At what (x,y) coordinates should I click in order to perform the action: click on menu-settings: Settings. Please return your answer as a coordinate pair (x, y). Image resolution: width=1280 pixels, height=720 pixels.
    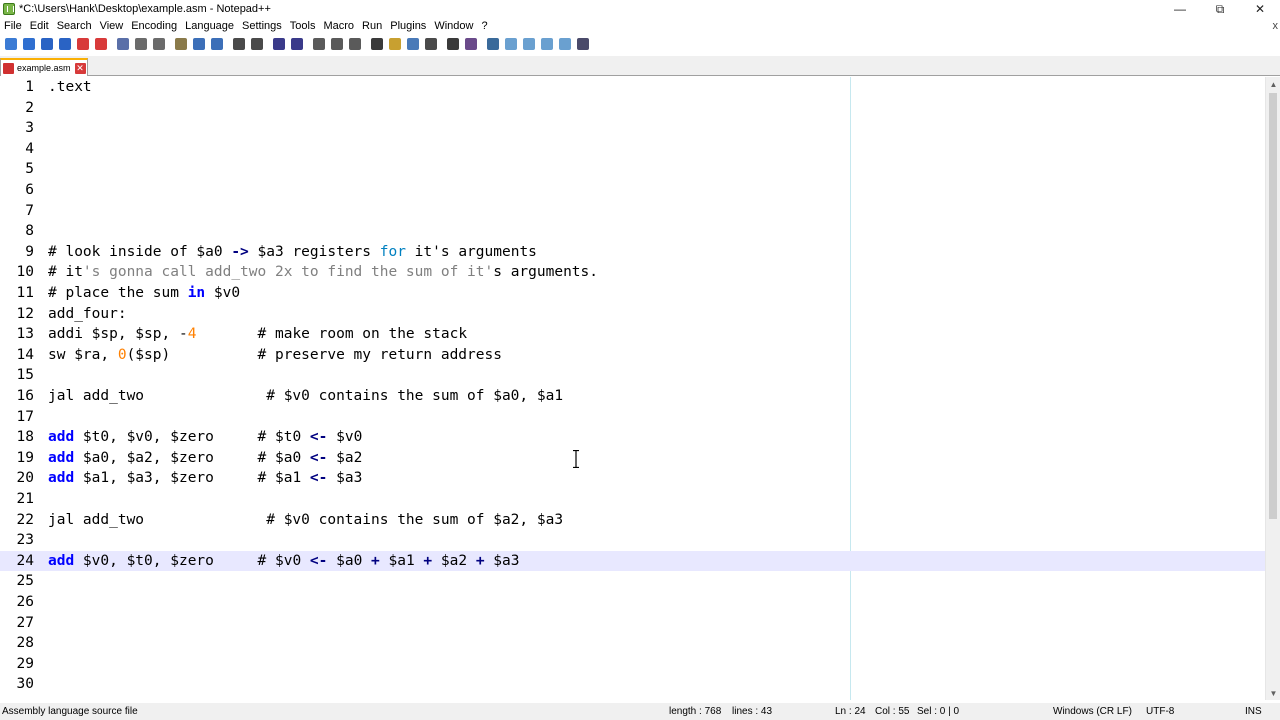
    Looking at the image, I should click on (262, 26).